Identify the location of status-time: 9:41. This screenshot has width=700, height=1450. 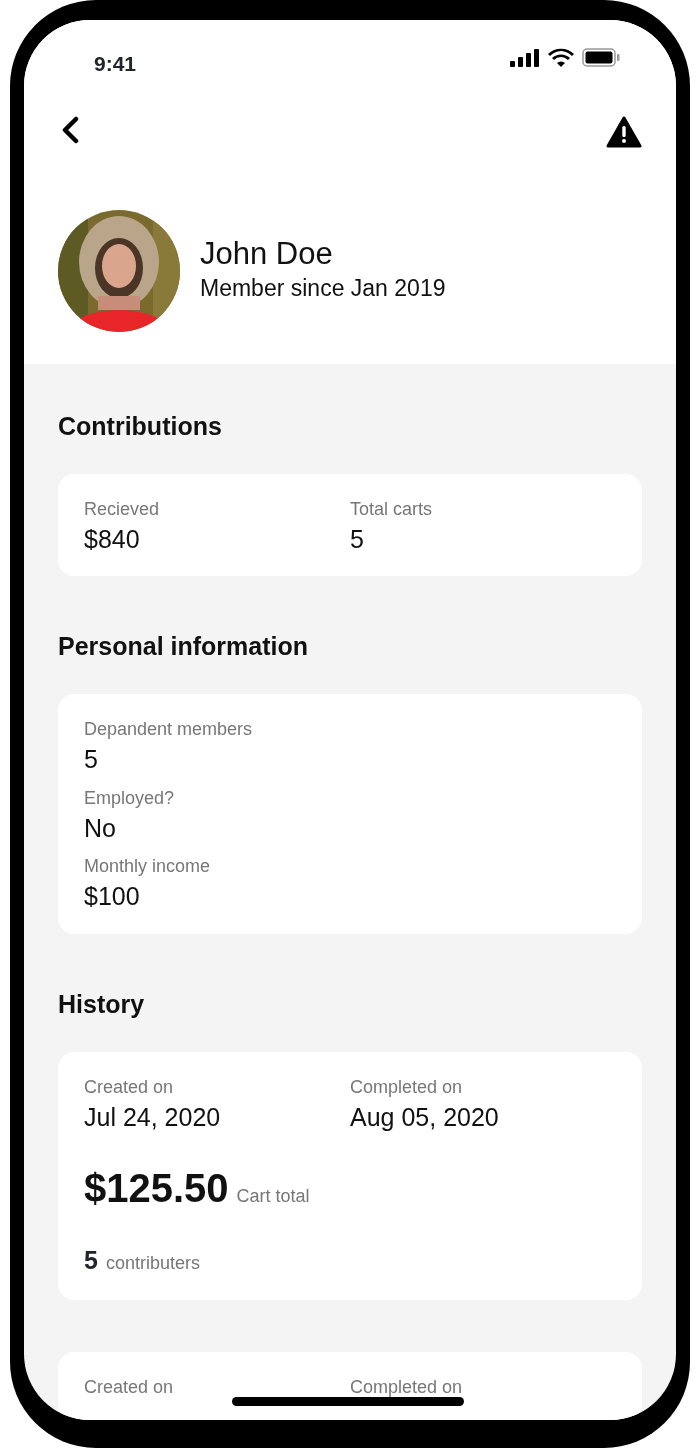
(115, 64).